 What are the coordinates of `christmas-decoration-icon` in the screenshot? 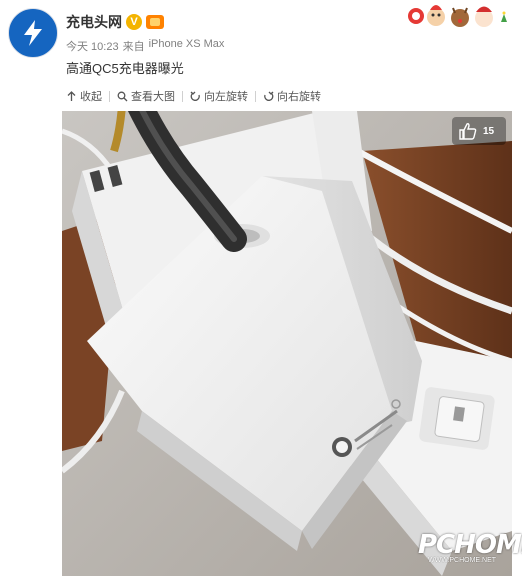 It's located at (457, 15).